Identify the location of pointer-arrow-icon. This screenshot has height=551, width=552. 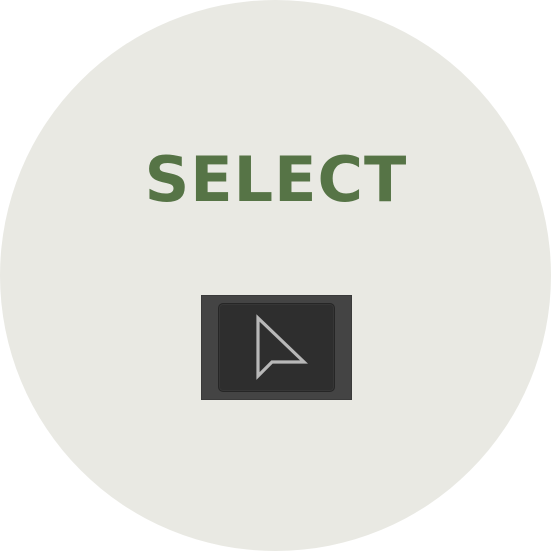
(282, 347).